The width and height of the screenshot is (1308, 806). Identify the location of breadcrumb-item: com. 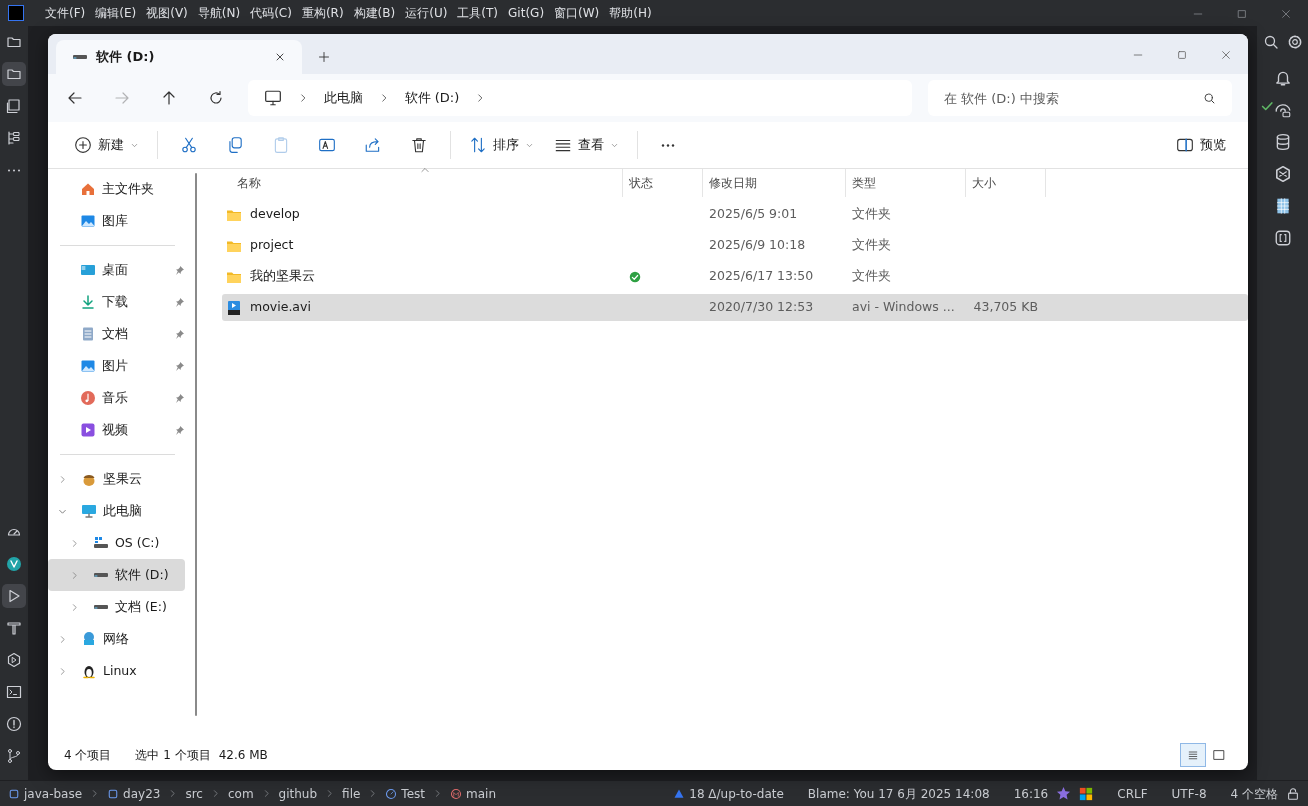
(240, 793).